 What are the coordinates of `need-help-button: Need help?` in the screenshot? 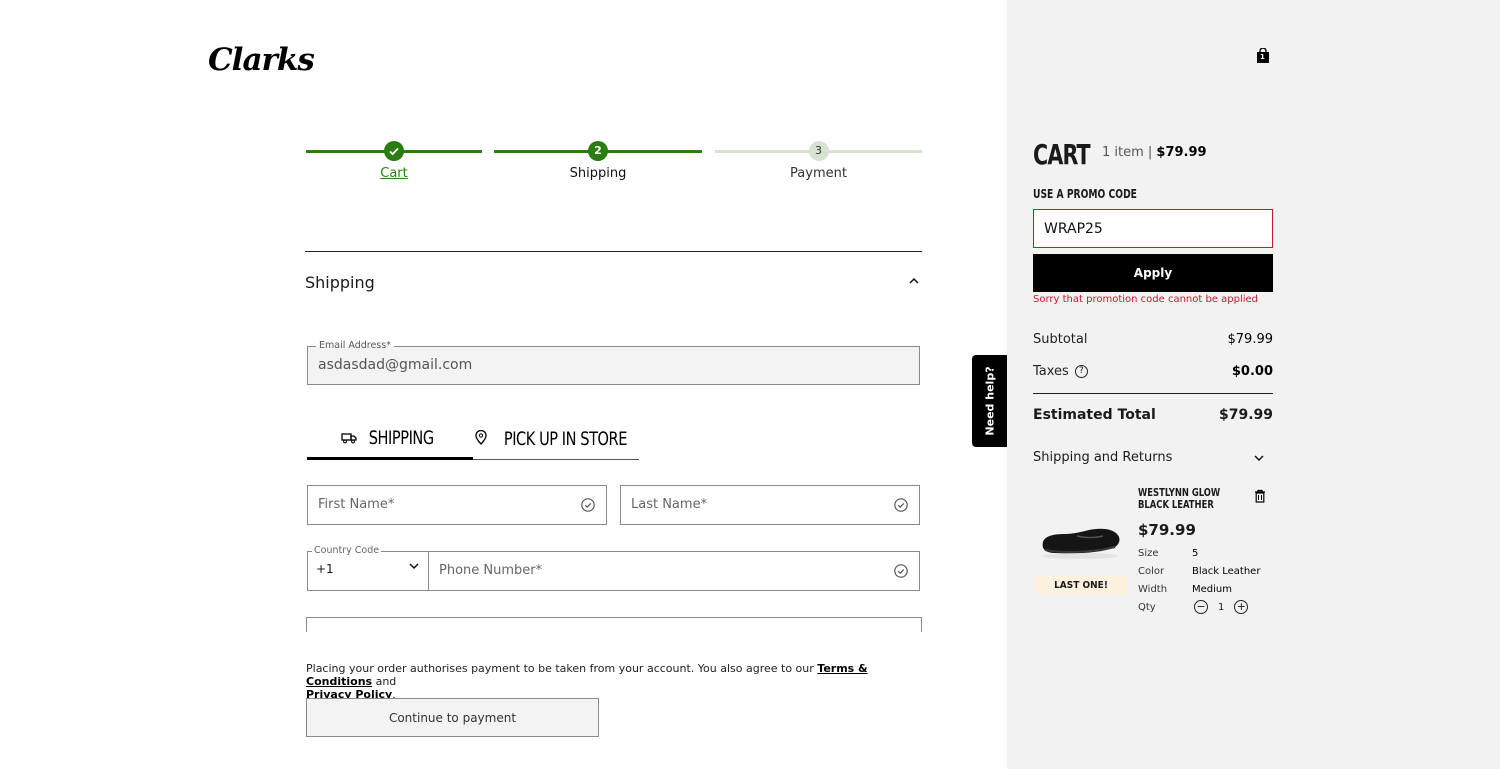 It's located at (989, 401).